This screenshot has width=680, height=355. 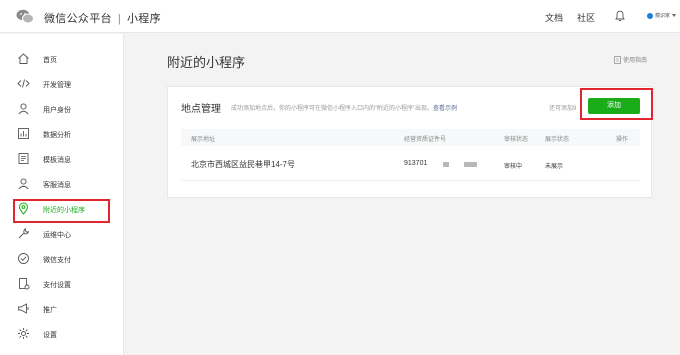 I want to click on sidebar-item-template-message: 模板消息, so click(x=62, y=159).